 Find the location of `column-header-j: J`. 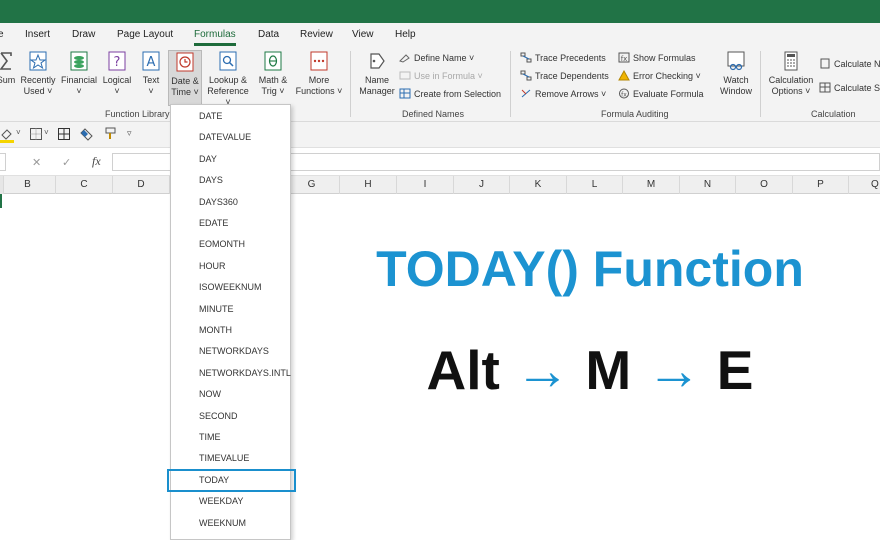

column-header-j: J is located at coordinates (482, 185).